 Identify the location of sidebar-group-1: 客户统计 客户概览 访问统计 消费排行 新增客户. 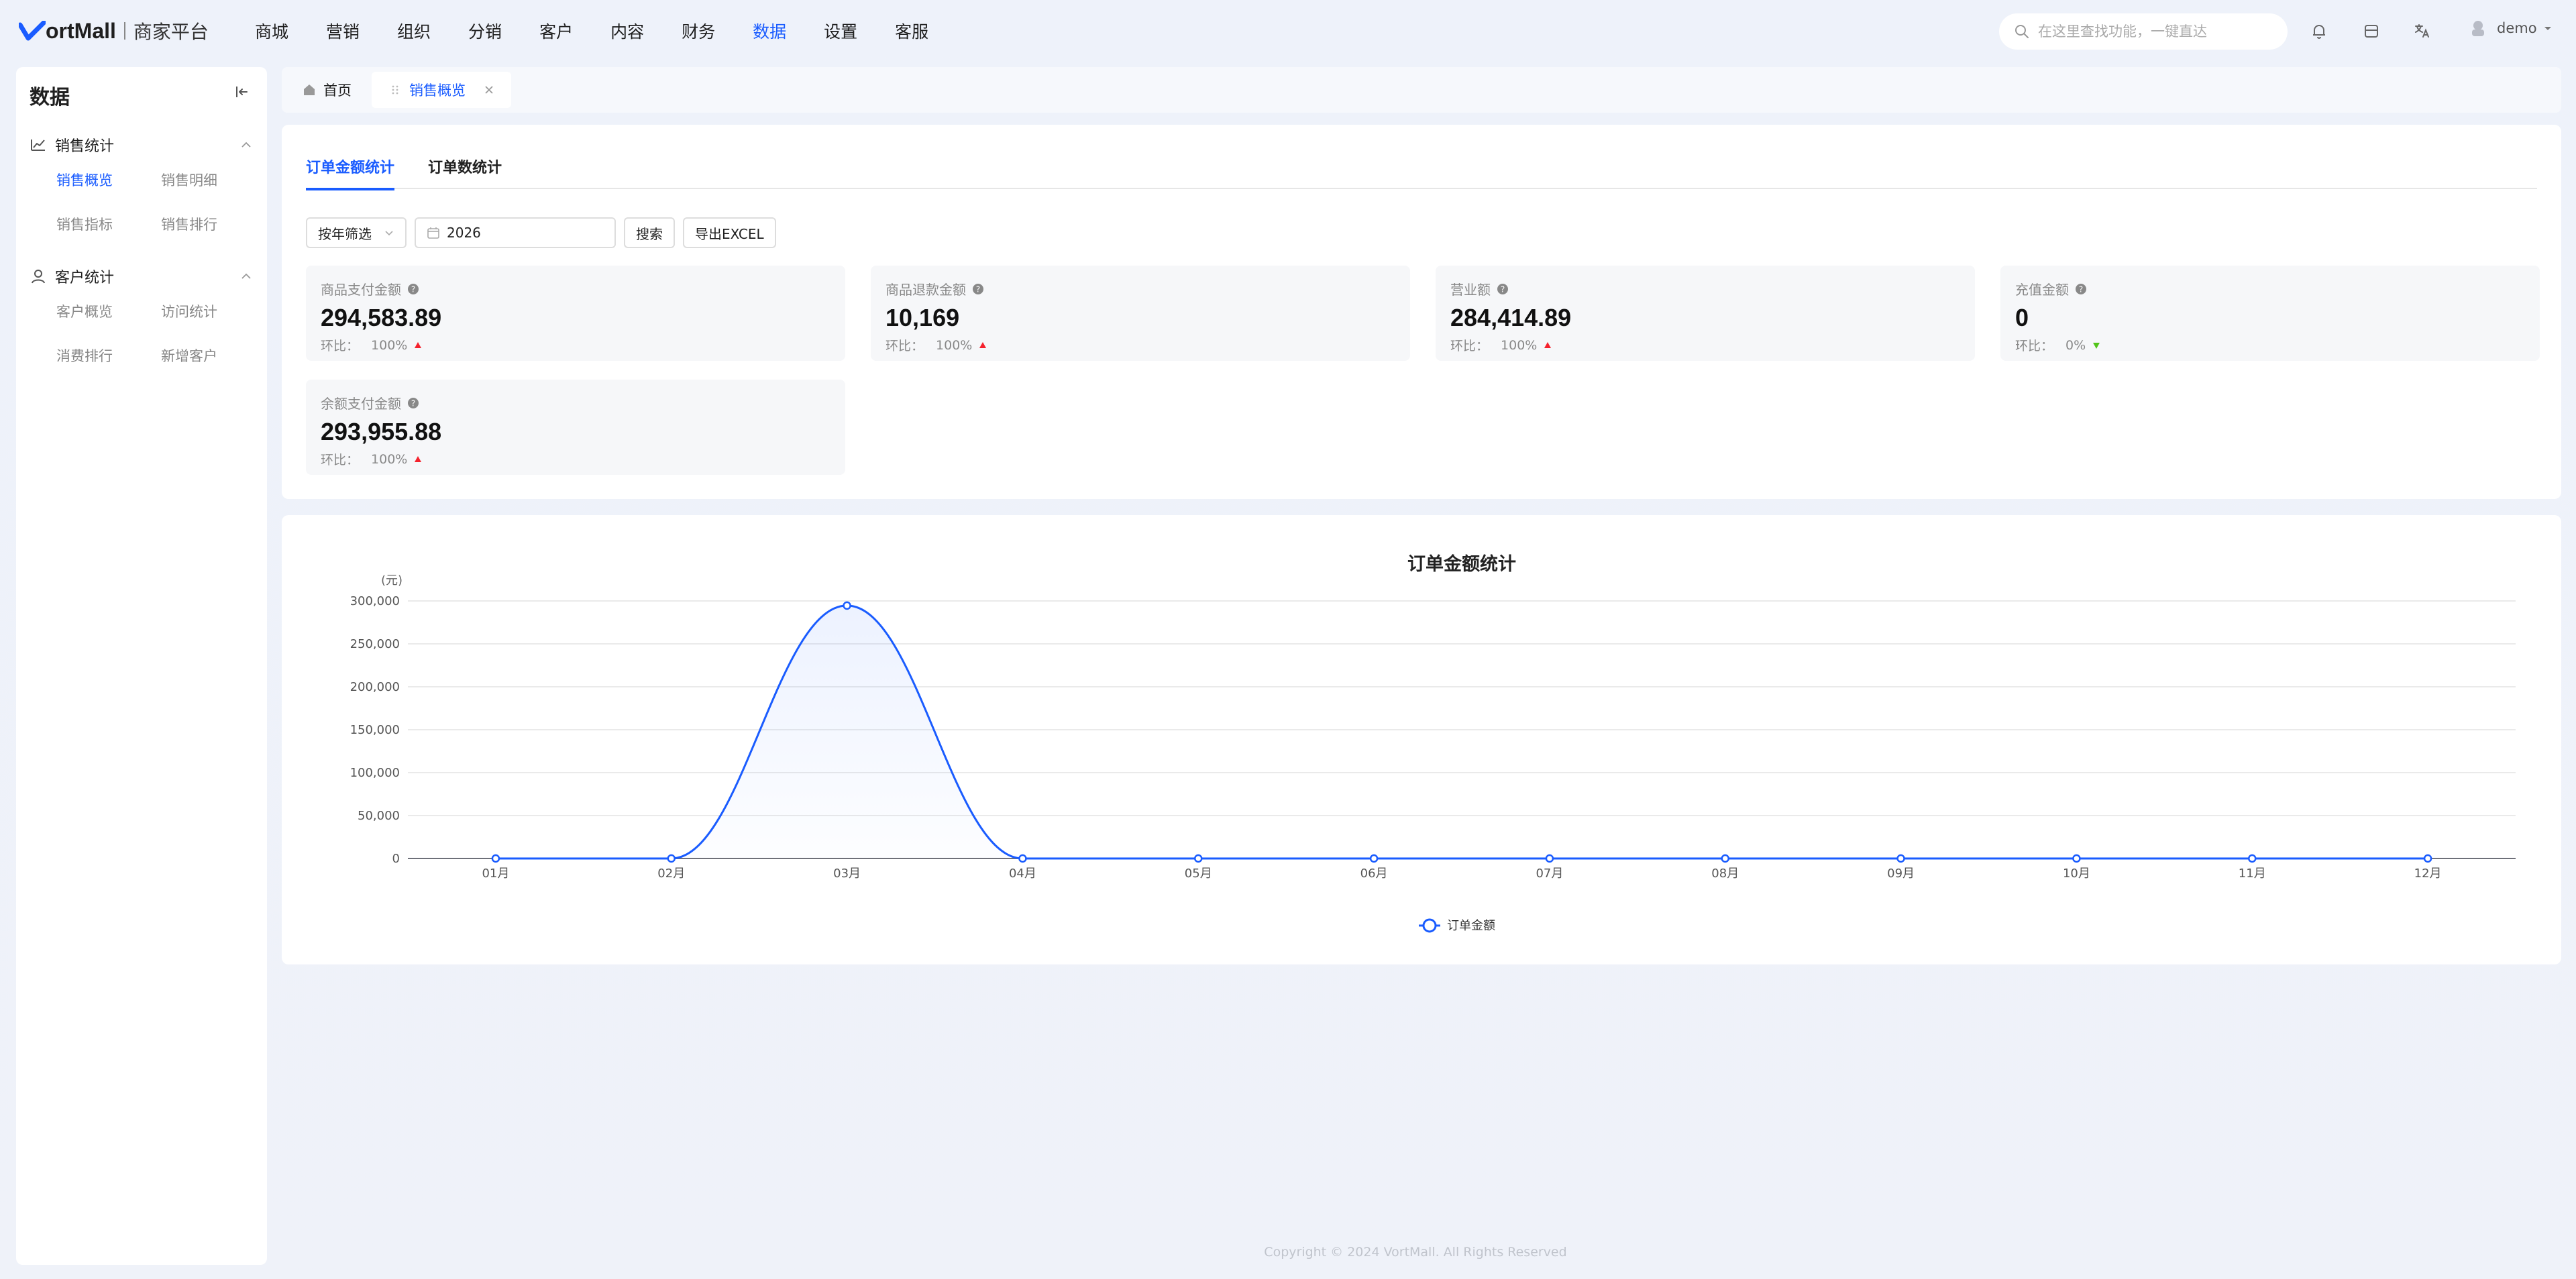
(142, 320).